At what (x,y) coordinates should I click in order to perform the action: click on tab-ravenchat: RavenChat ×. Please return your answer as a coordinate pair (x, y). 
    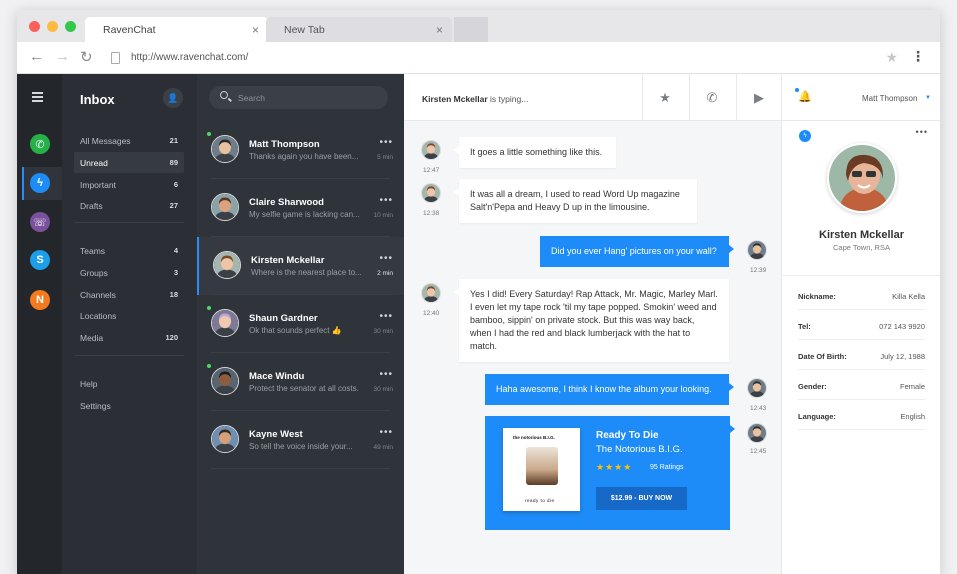
    Looking at the image, I should click on (176, 29).